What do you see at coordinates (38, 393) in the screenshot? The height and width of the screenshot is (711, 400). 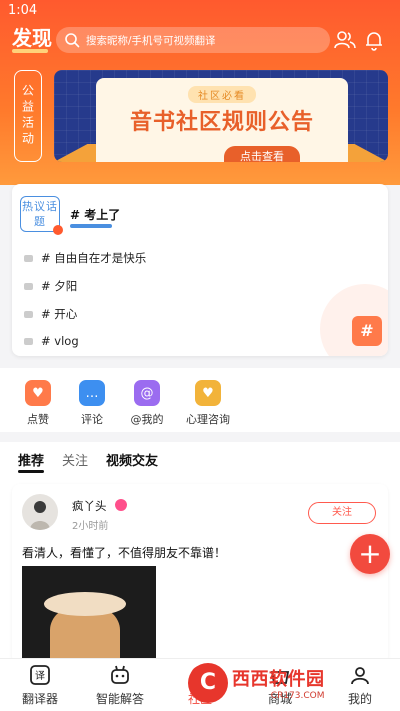 I see `heart-icon: ♥` at bounding box center [38, 393].